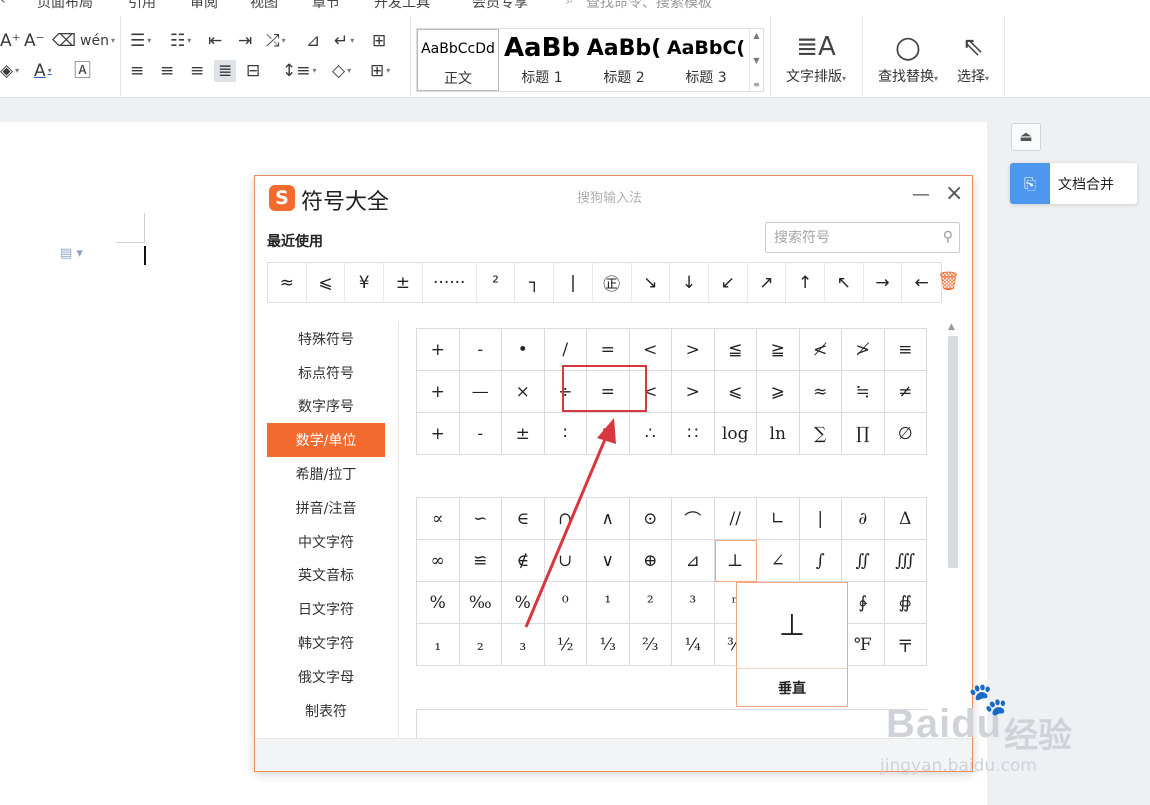 This screenshot has width=1150, height=805. Describe the element at coordinates (944, 724) in the screenshot. I see `watermark-brand: Baidu` at that location.